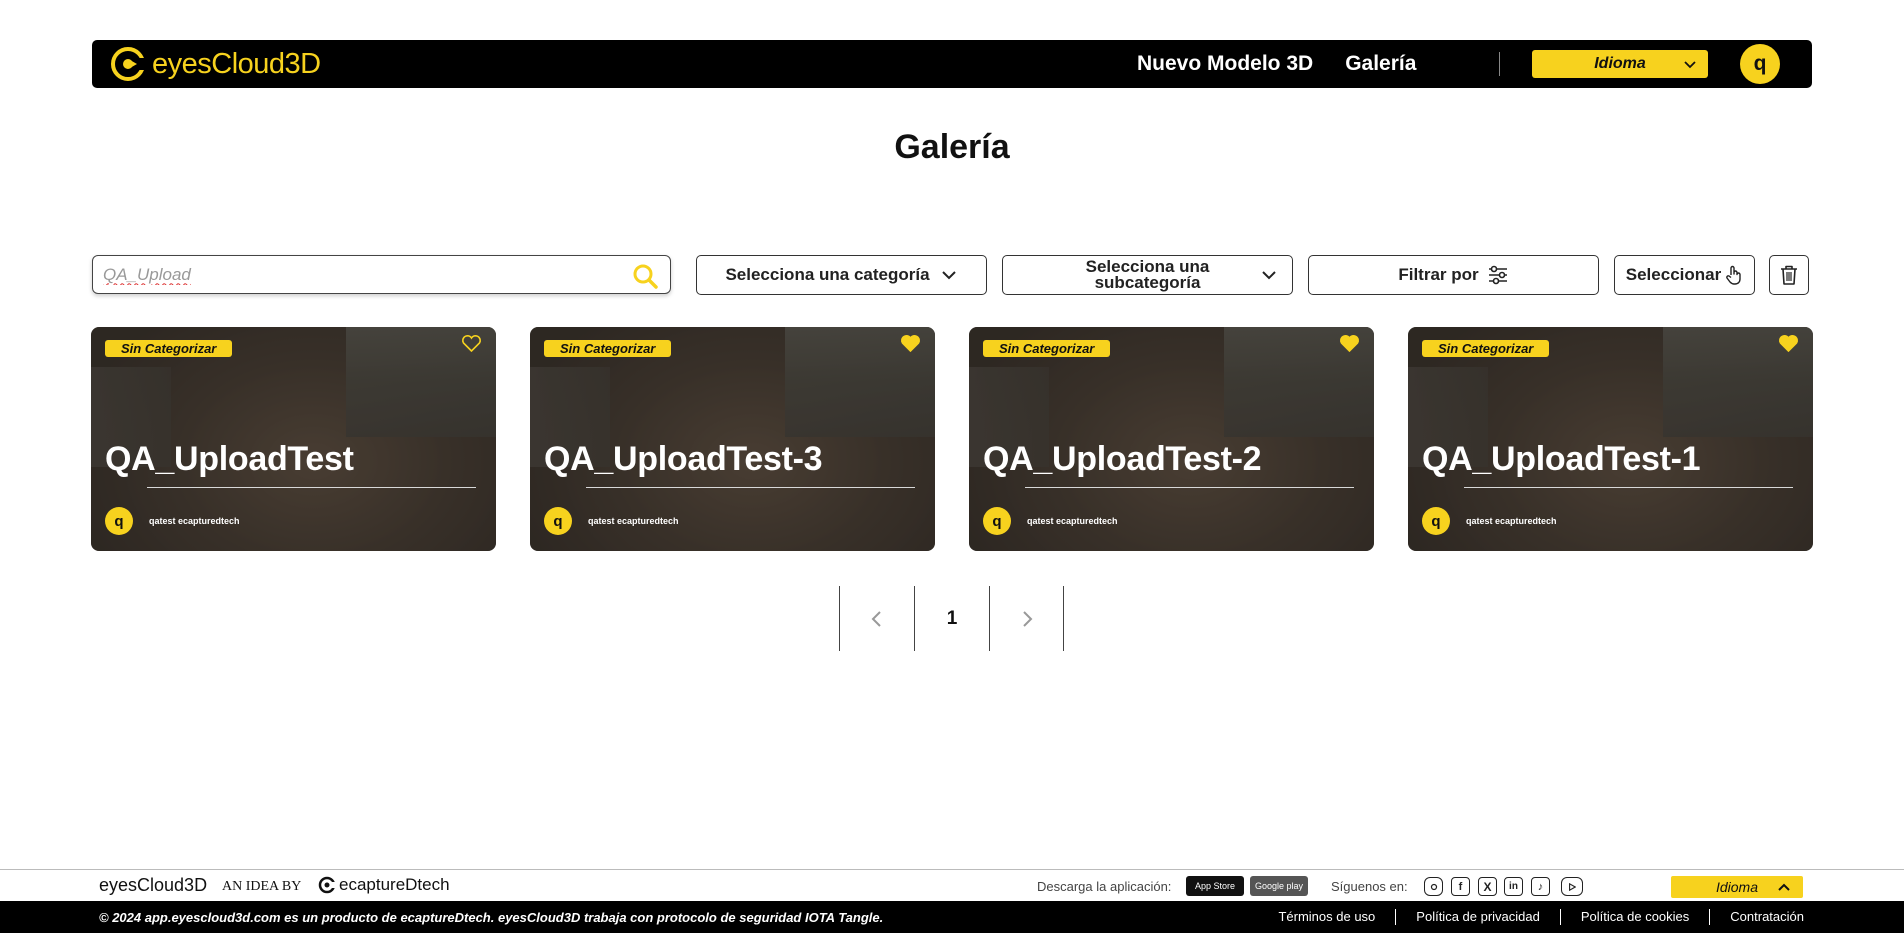 The image size is (1904, 933). I want to click on select-button-label: Seleccionar, so click(1673, 274).